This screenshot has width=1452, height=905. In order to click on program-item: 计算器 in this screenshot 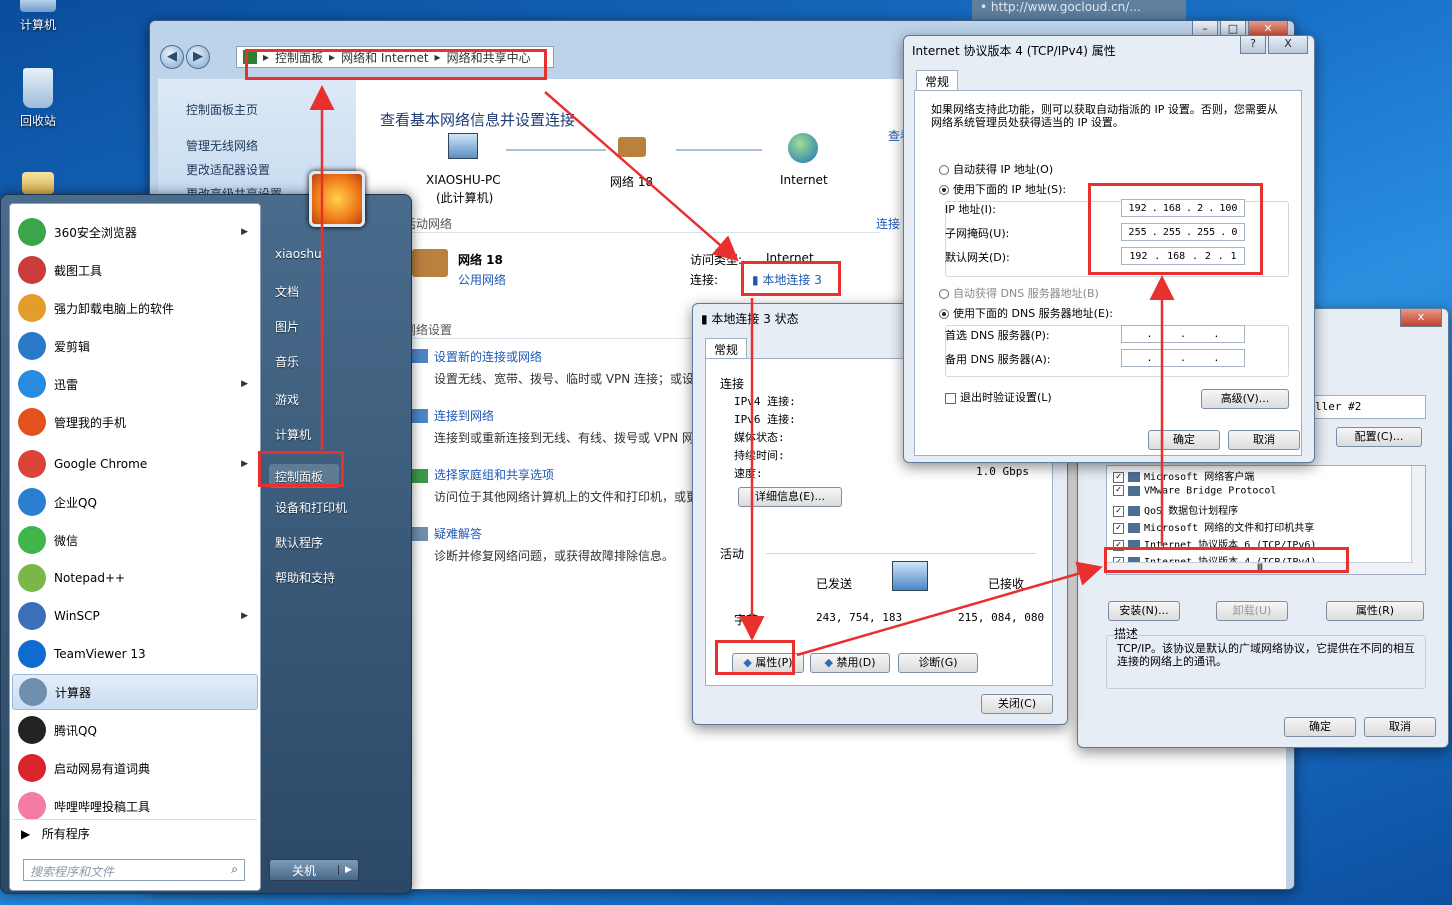, I will do `click(135, 692)`.